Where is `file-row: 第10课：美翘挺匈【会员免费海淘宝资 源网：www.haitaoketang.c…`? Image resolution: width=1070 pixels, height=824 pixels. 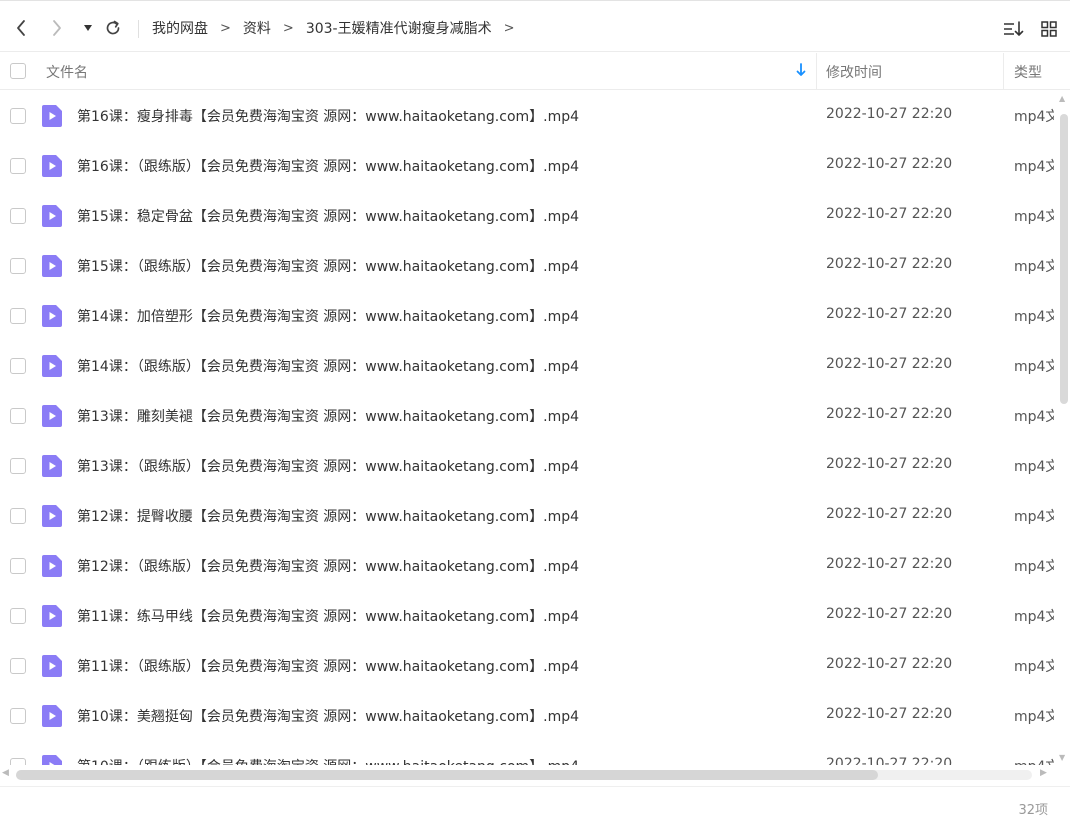 file-row: 第10课：美翘挺匈【会员免费海淘宝资 源网：www.haitaoketang.c… is located at coordinates (528, 716).